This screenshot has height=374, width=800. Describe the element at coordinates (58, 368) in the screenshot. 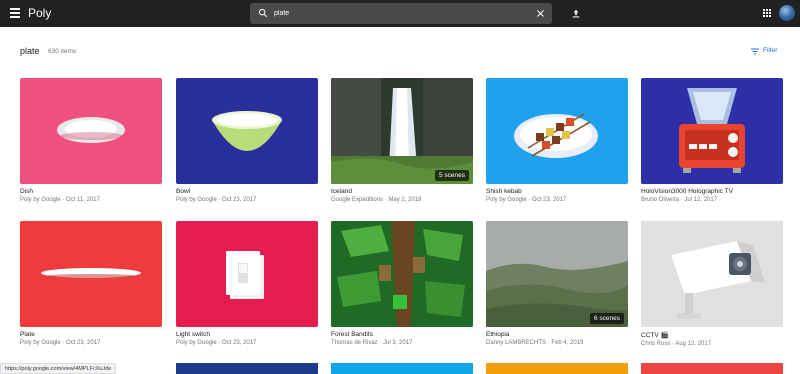

I see `link-status-bar: https://poly.google.com/view/4MPLFcXuJde` at that location.